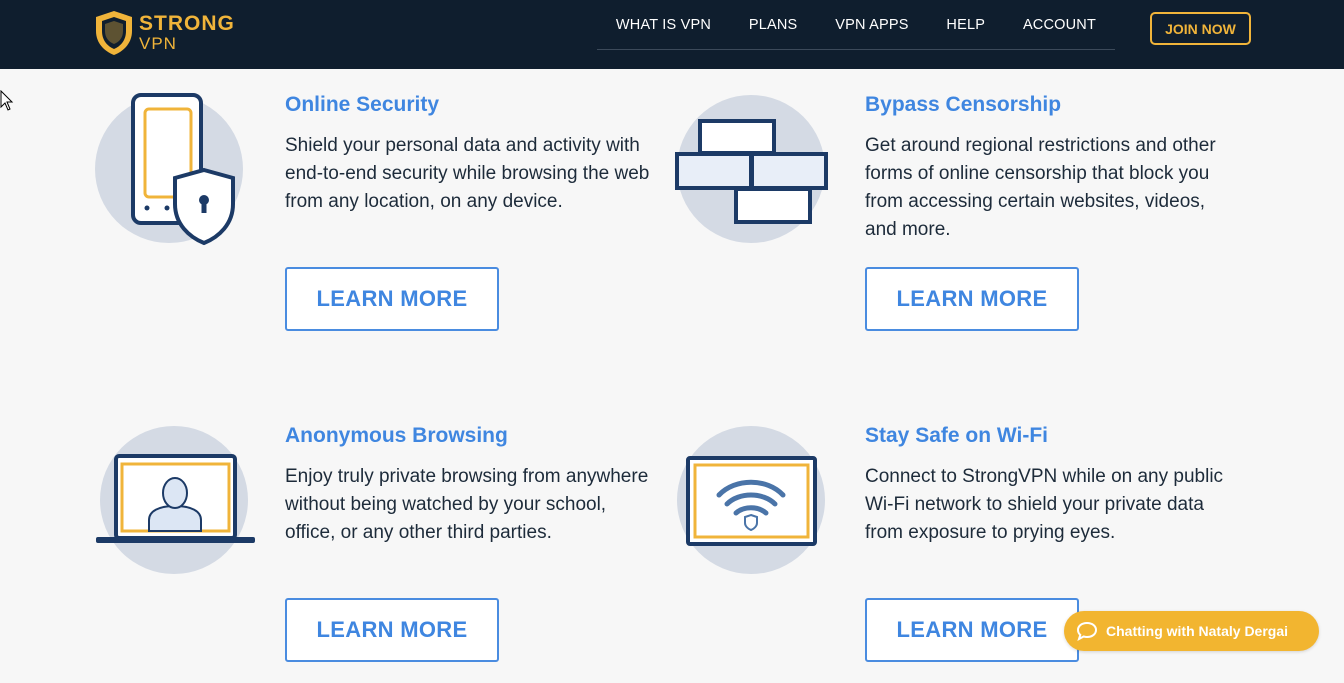 This screenshot has height=683, width=1344. Describe the element at coordinates (185, 513) in the screenshot. I see `laptop-user-icon` at that location.